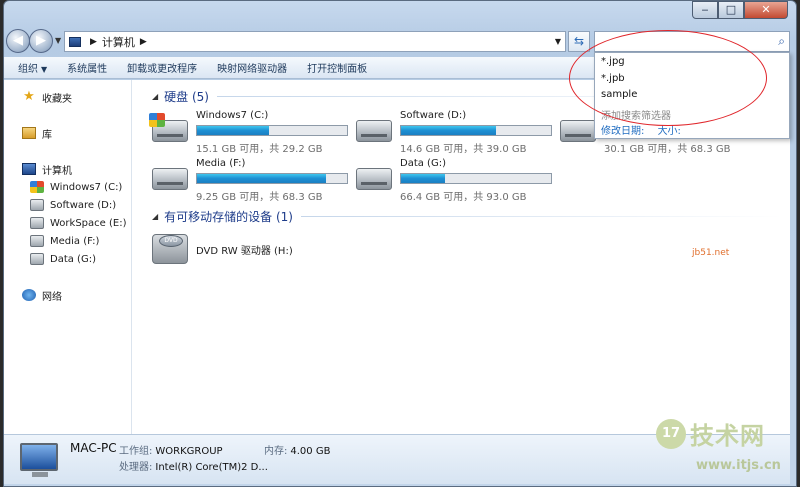 The width and height of the screenshot is (800, 487). What do you see at coordinates (67, 205) in the screenshot?
I see `nav-item-drive-d: Software (D:)` at bounding box center [67, 205].